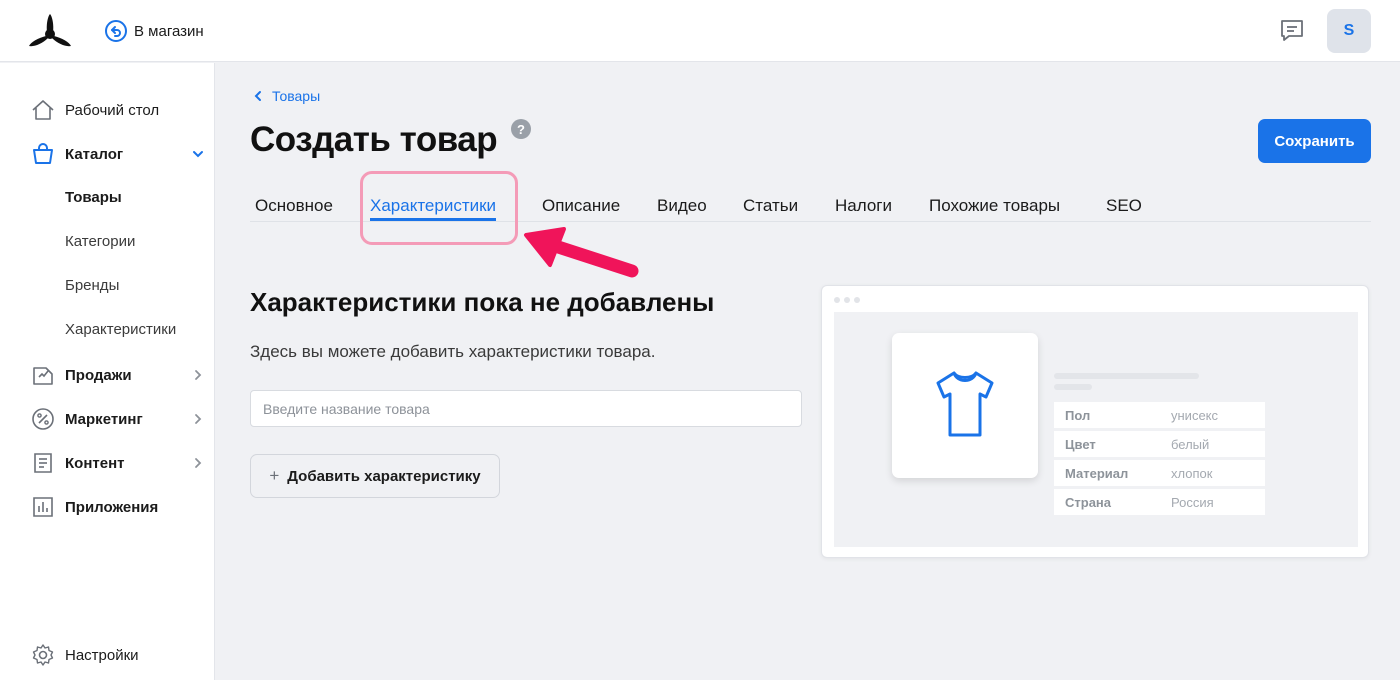 This screenshot has height=680, width=1400. I want to click on add-attribute-button: + Добавить характеристику, so click(375, 476).